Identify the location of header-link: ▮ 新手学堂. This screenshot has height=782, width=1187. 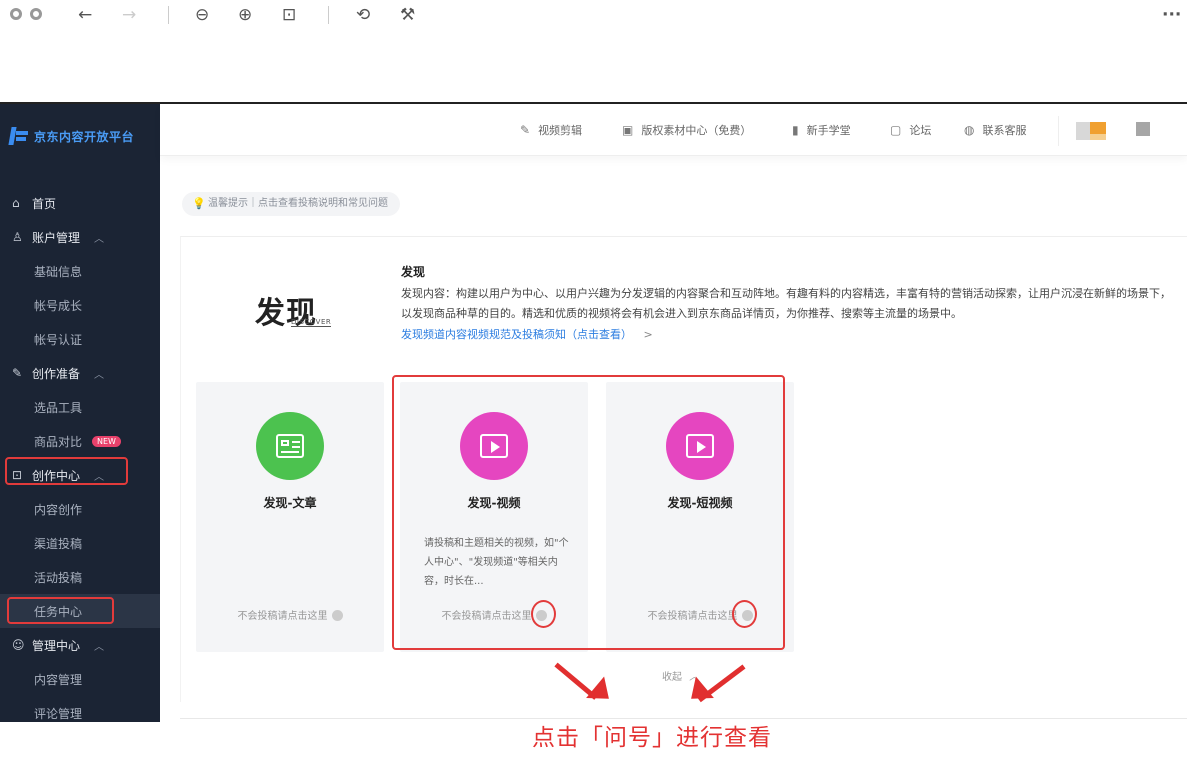
(821, 130).